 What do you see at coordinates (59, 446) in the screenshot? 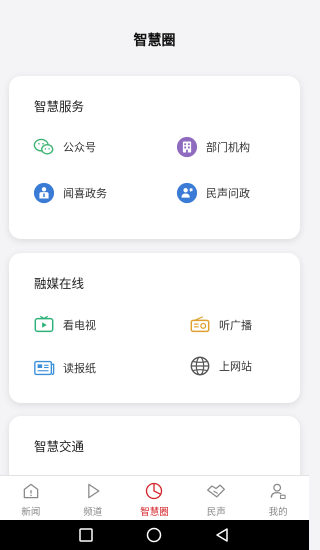
I see `section-title: 智慧交通` at bounding box center [59, 446].